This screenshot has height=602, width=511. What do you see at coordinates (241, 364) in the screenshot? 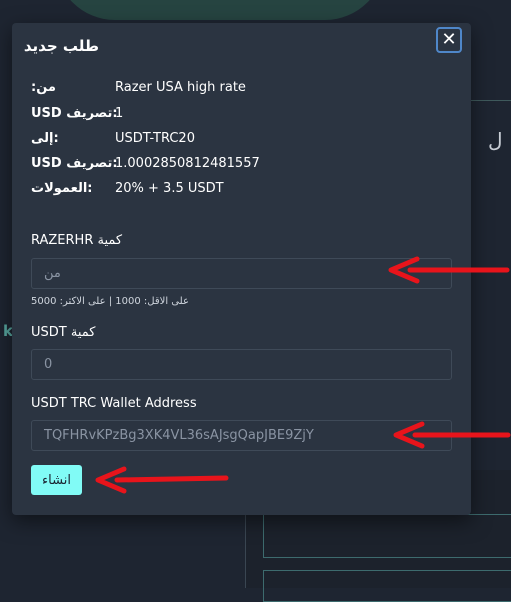
I see `amount-to-input: 0` at bounding box center [241, 364].